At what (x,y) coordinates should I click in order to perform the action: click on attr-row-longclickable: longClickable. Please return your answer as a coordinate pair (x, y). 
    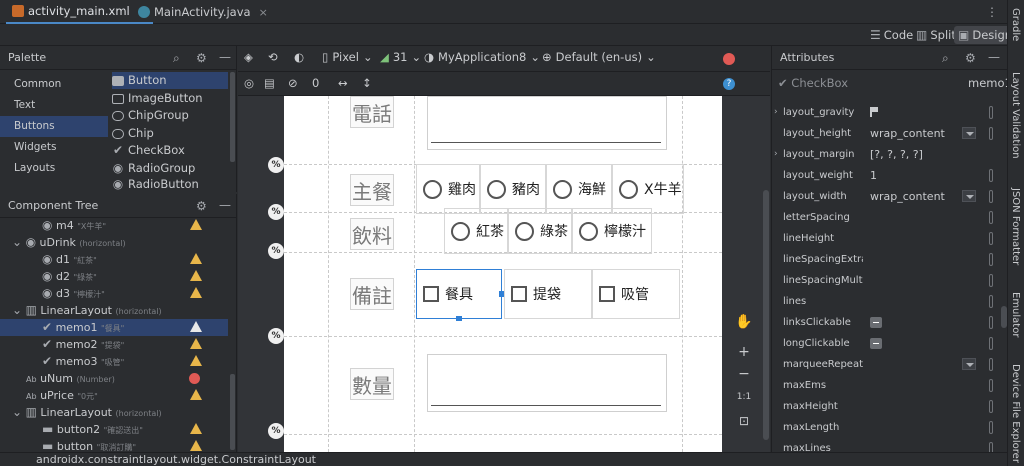
    Looking at the image, I should click on (890, 343).